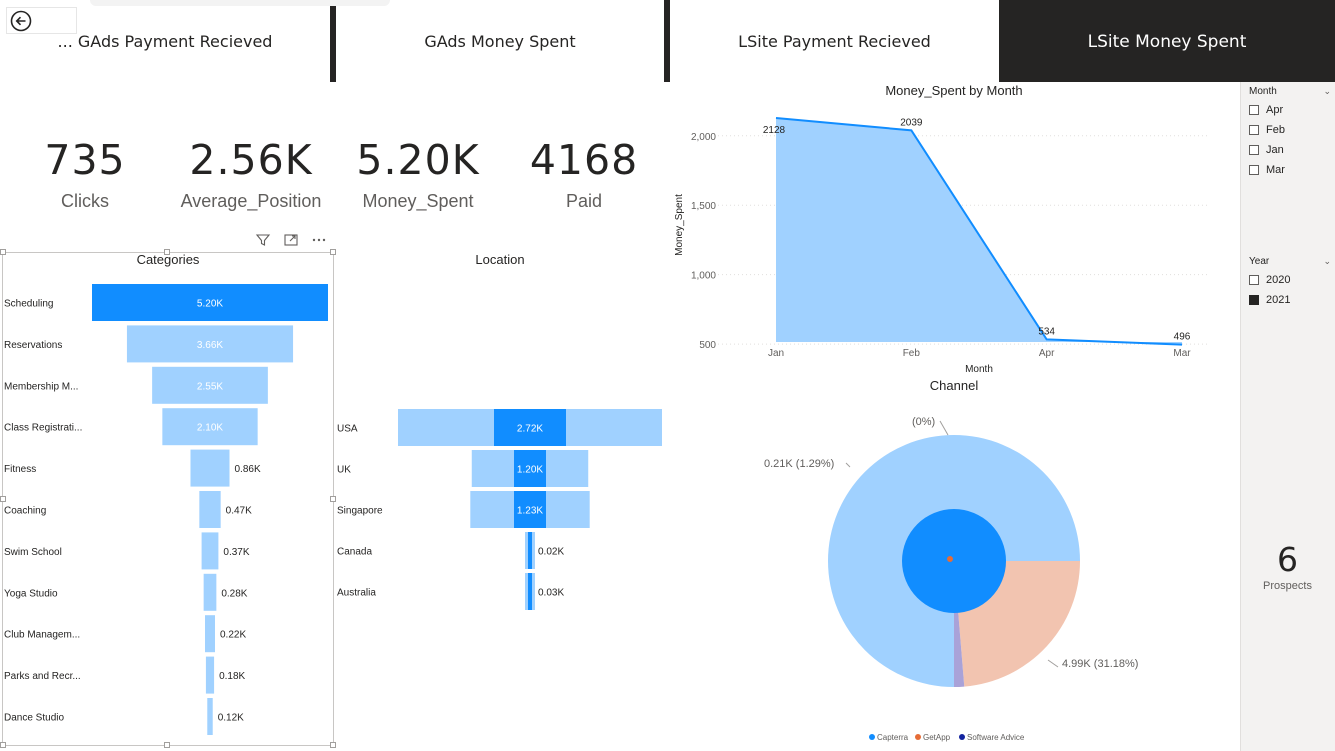  What do you see at coordinates (41, 20) in the screenshot?
I see `back-button` at bounding box center [41, 20].